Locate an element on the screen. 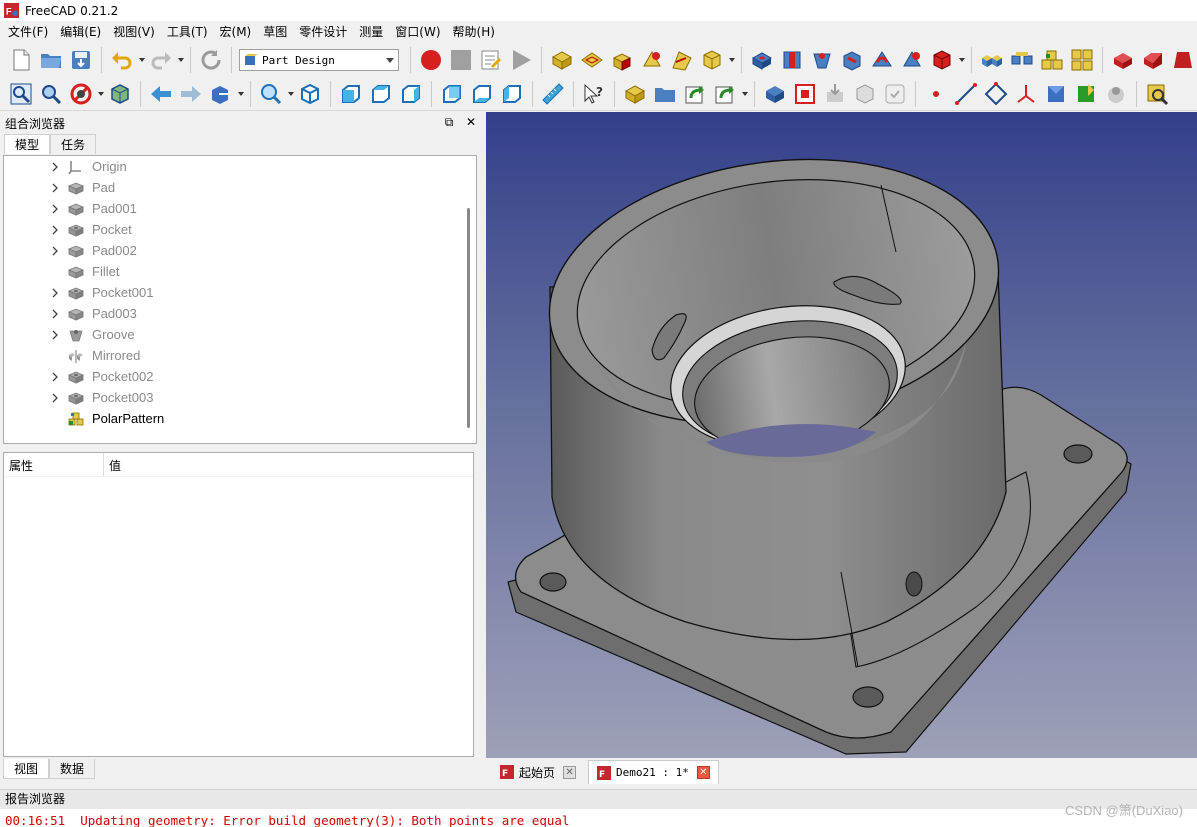 The image size is (1197, 827). document-tab-start-page: F 起始页 ✕ is located at coordinates (538, 772).